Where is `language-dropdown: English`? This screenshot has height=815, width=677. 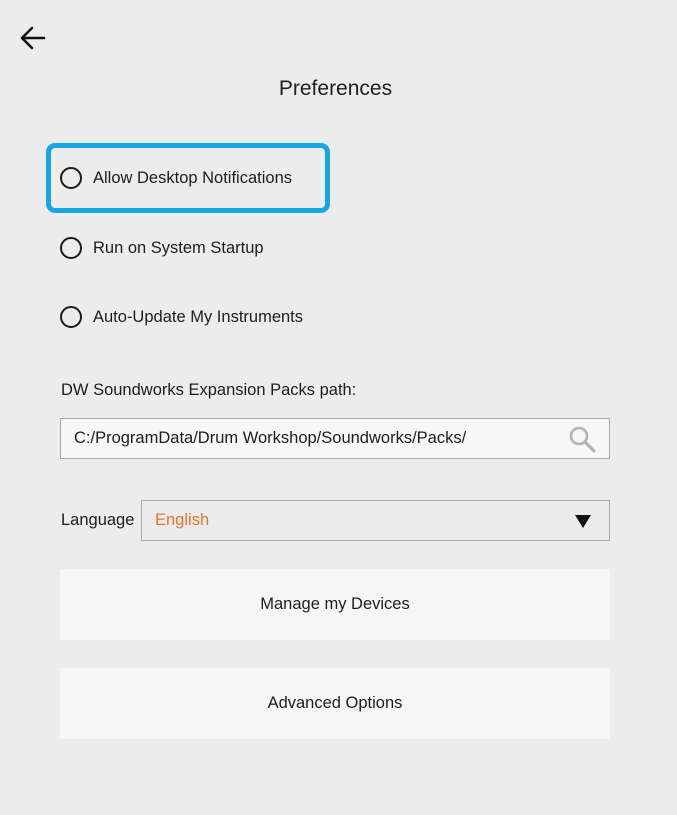 language-dropdown: English is located at coordinates (375, 520).